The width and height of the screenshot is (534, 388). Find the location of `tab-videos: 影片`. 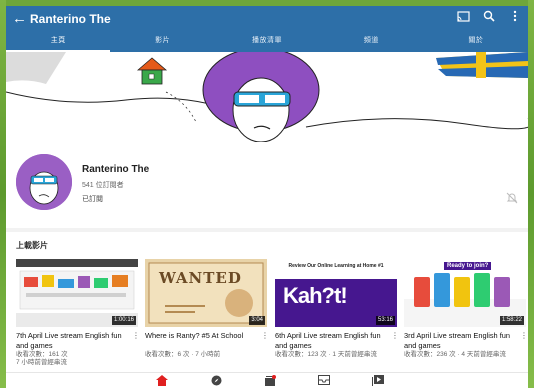

tab-videos: 影片 is located at coordinates (162, 42).